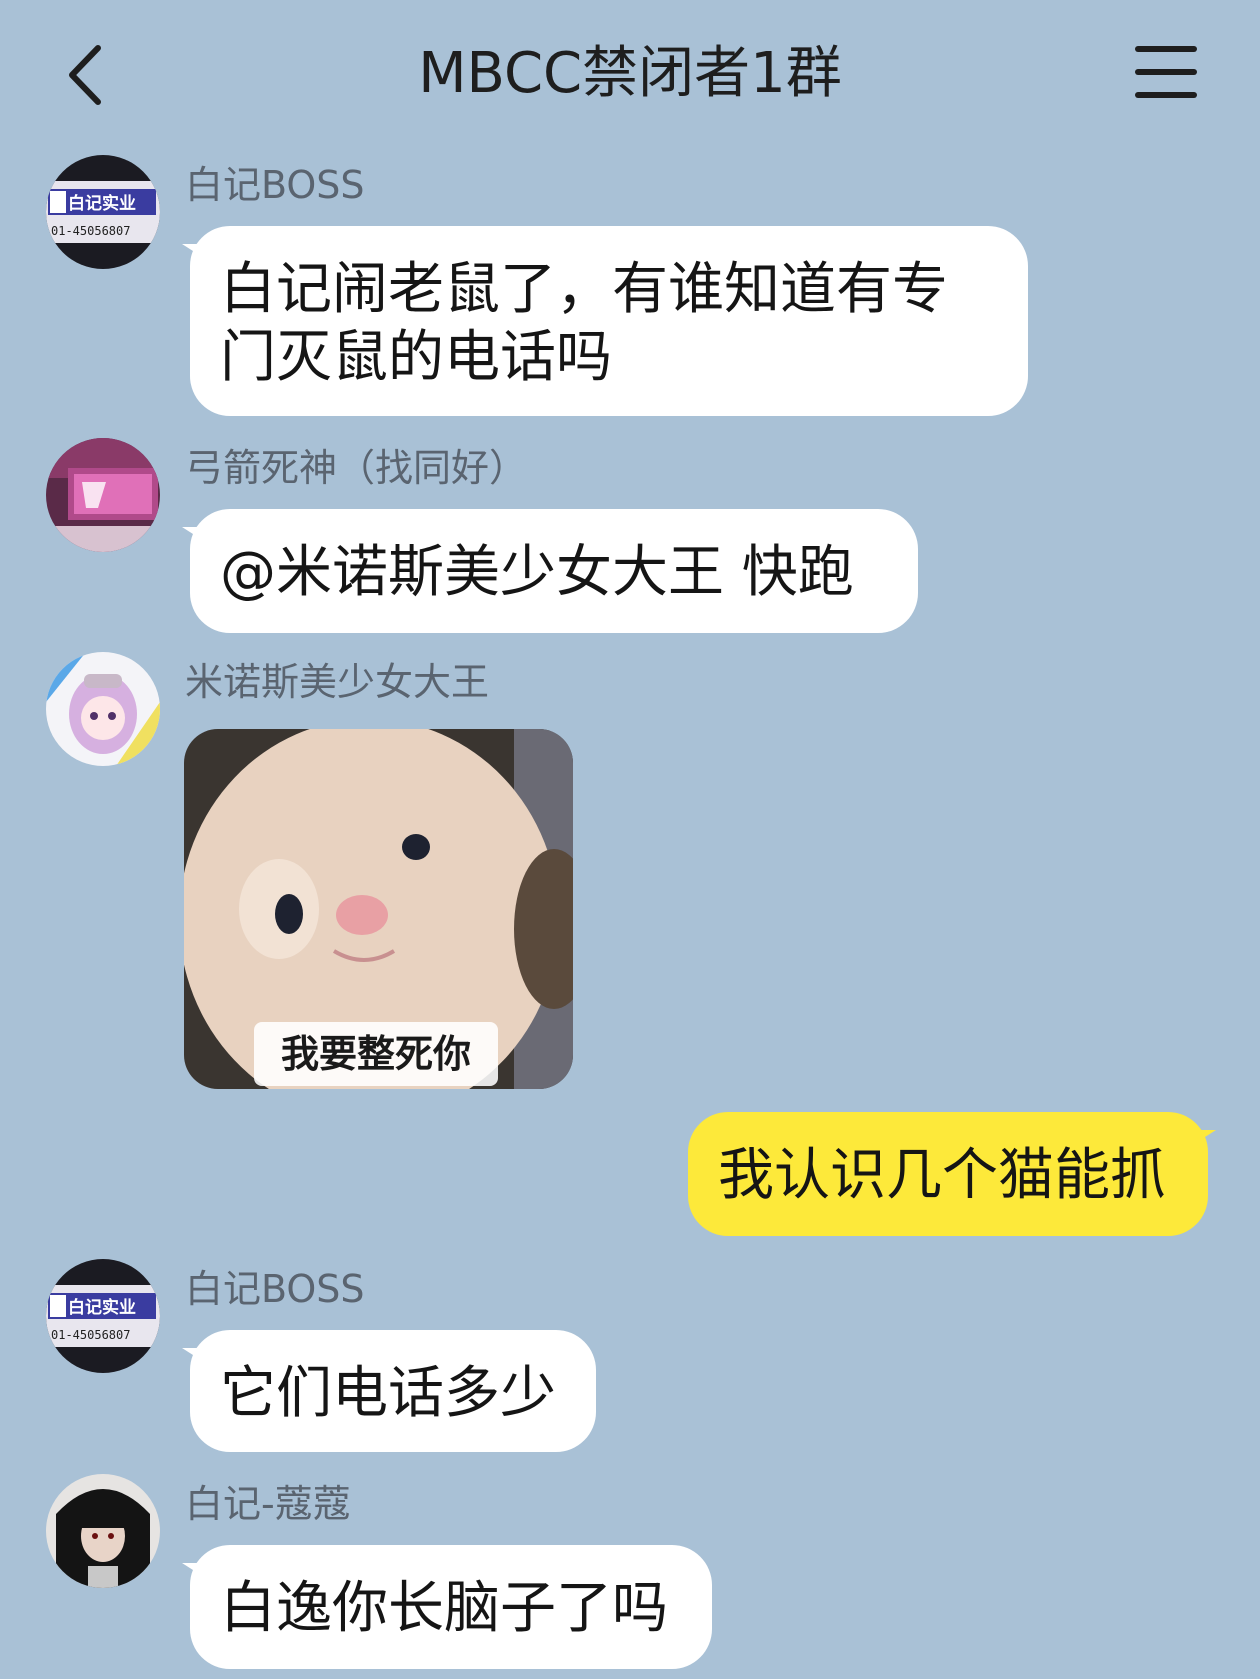 The height and width of the screenshot is (1679, 1260). Describe the element at coordinates (389, 1391) in the screenshot. I see `message-bubble: 它们电话多少` at that location.